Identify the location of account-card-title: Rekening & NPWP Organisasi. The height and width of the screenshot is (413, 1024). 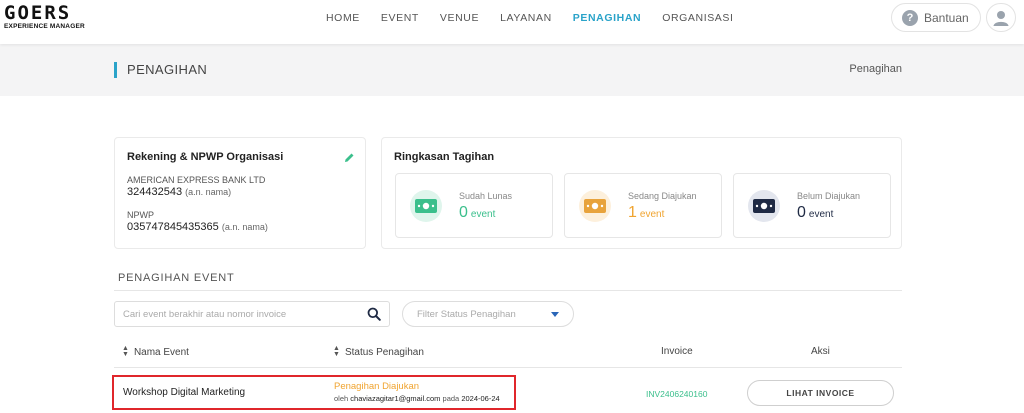
(205, 157).